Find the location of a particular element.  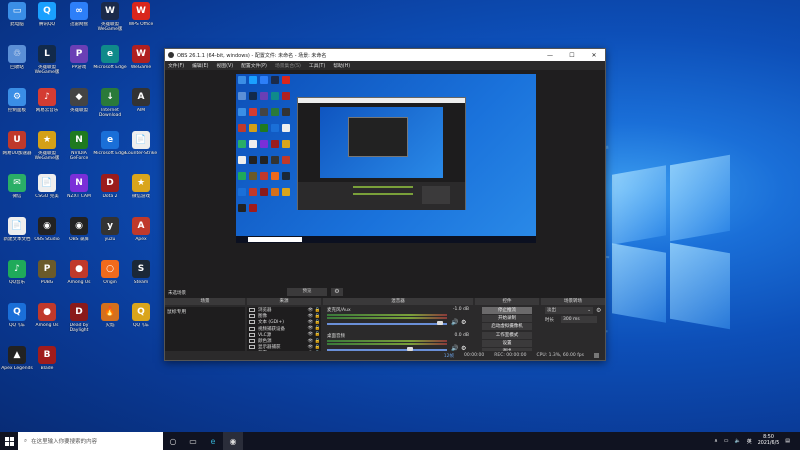

desktop-icon: W WeGame is located at coordinates (141, 64).